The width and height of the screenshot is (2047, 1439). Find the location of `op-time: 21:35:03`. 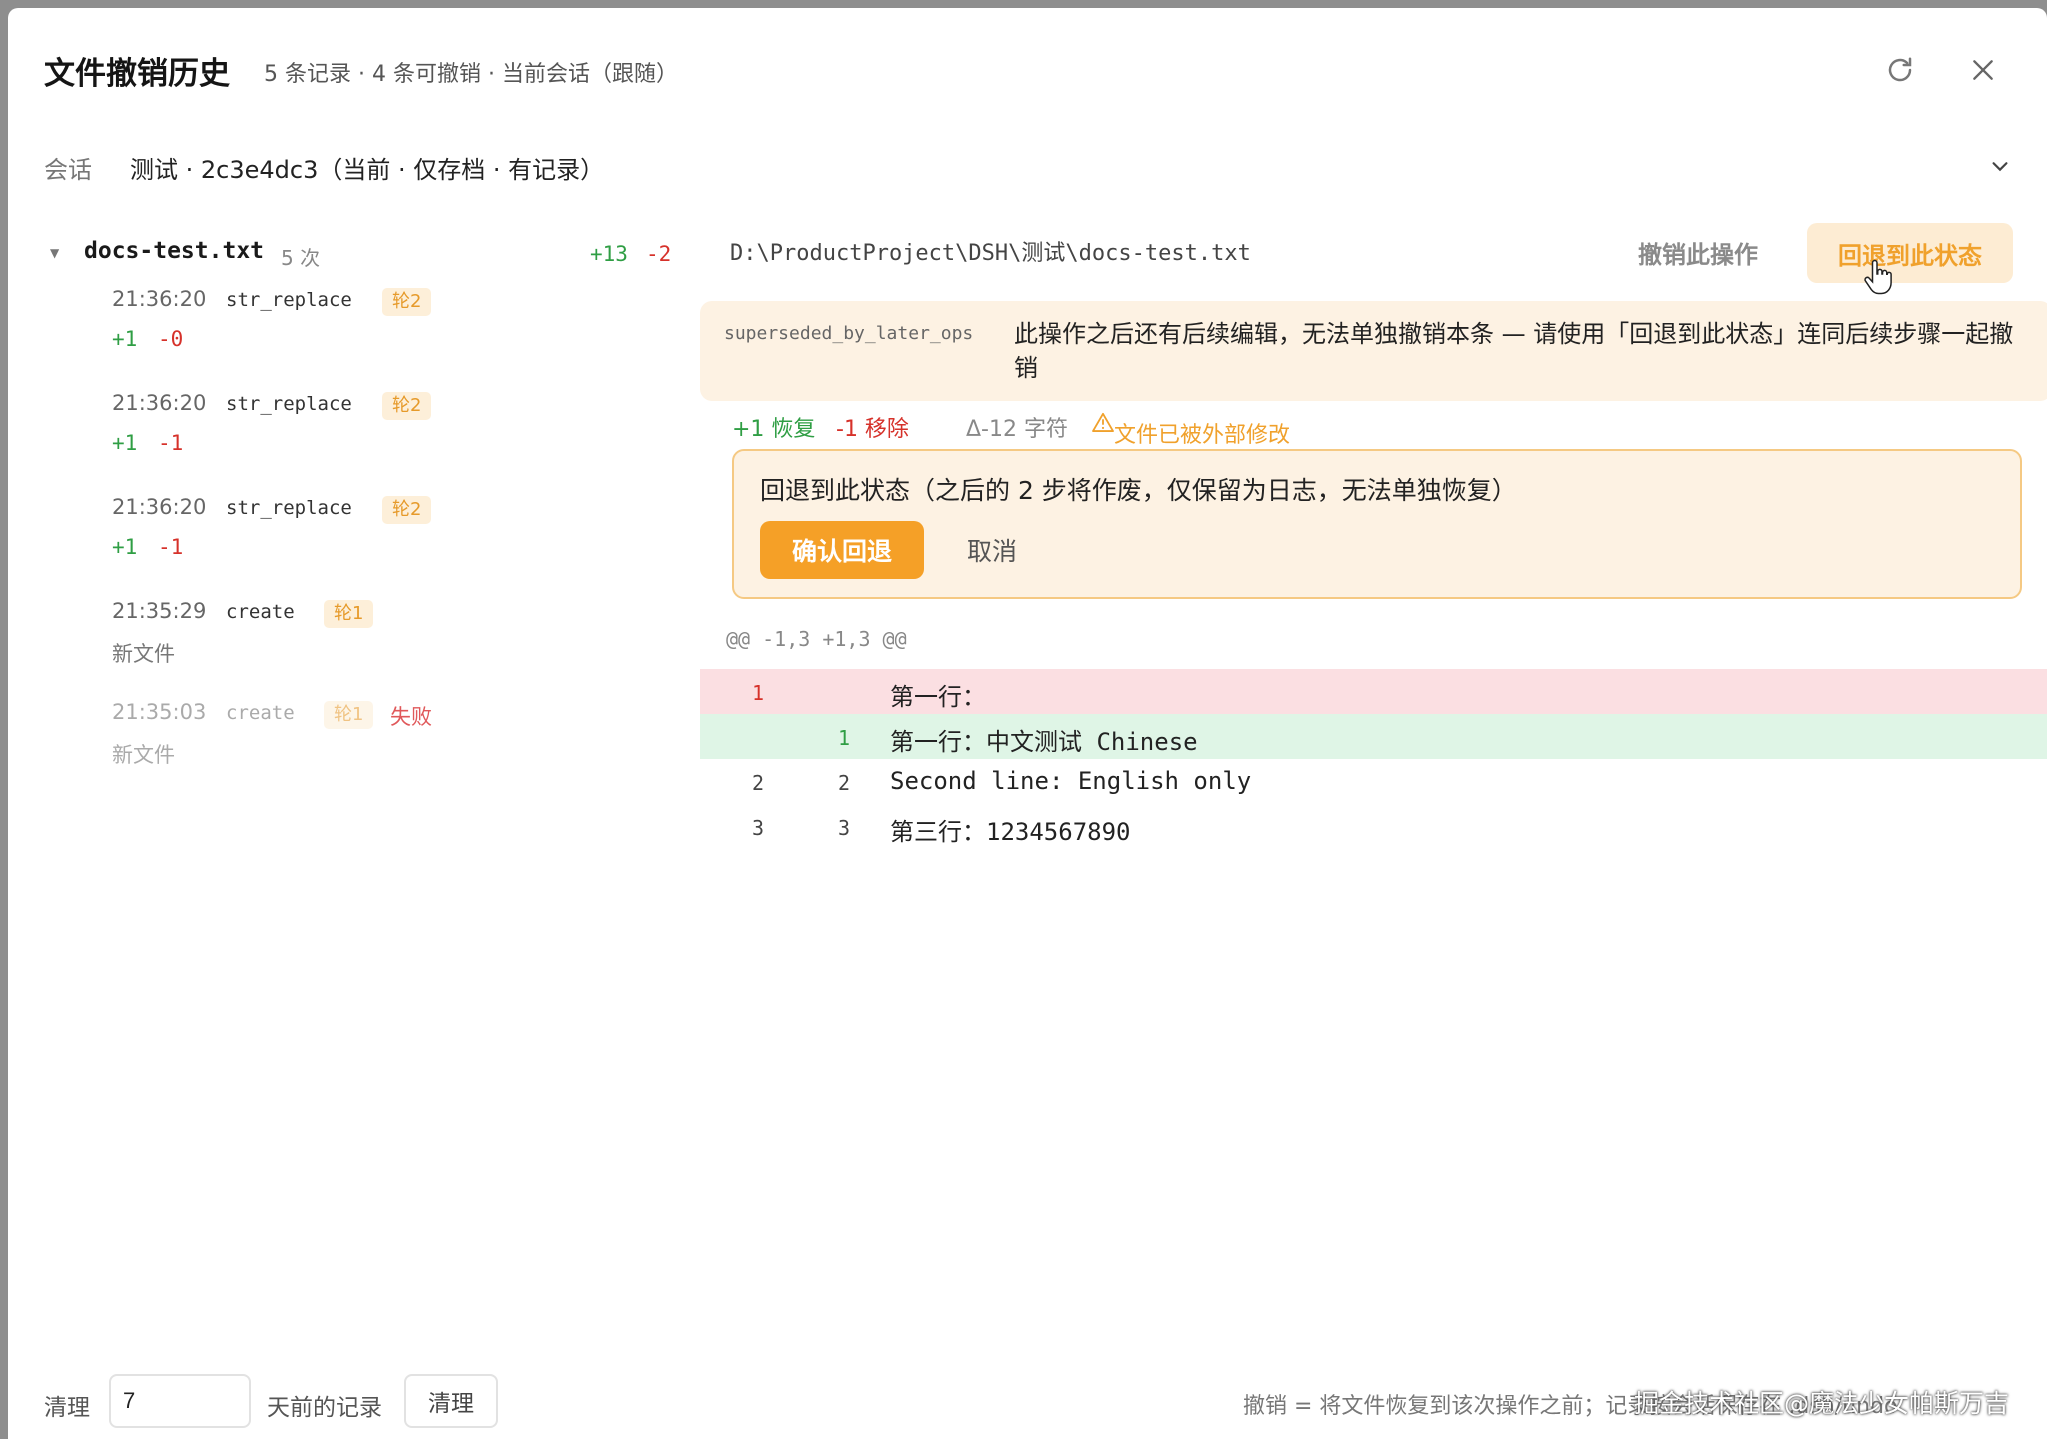

op-time: 21:35:03 is located at coordinates (159, 712).